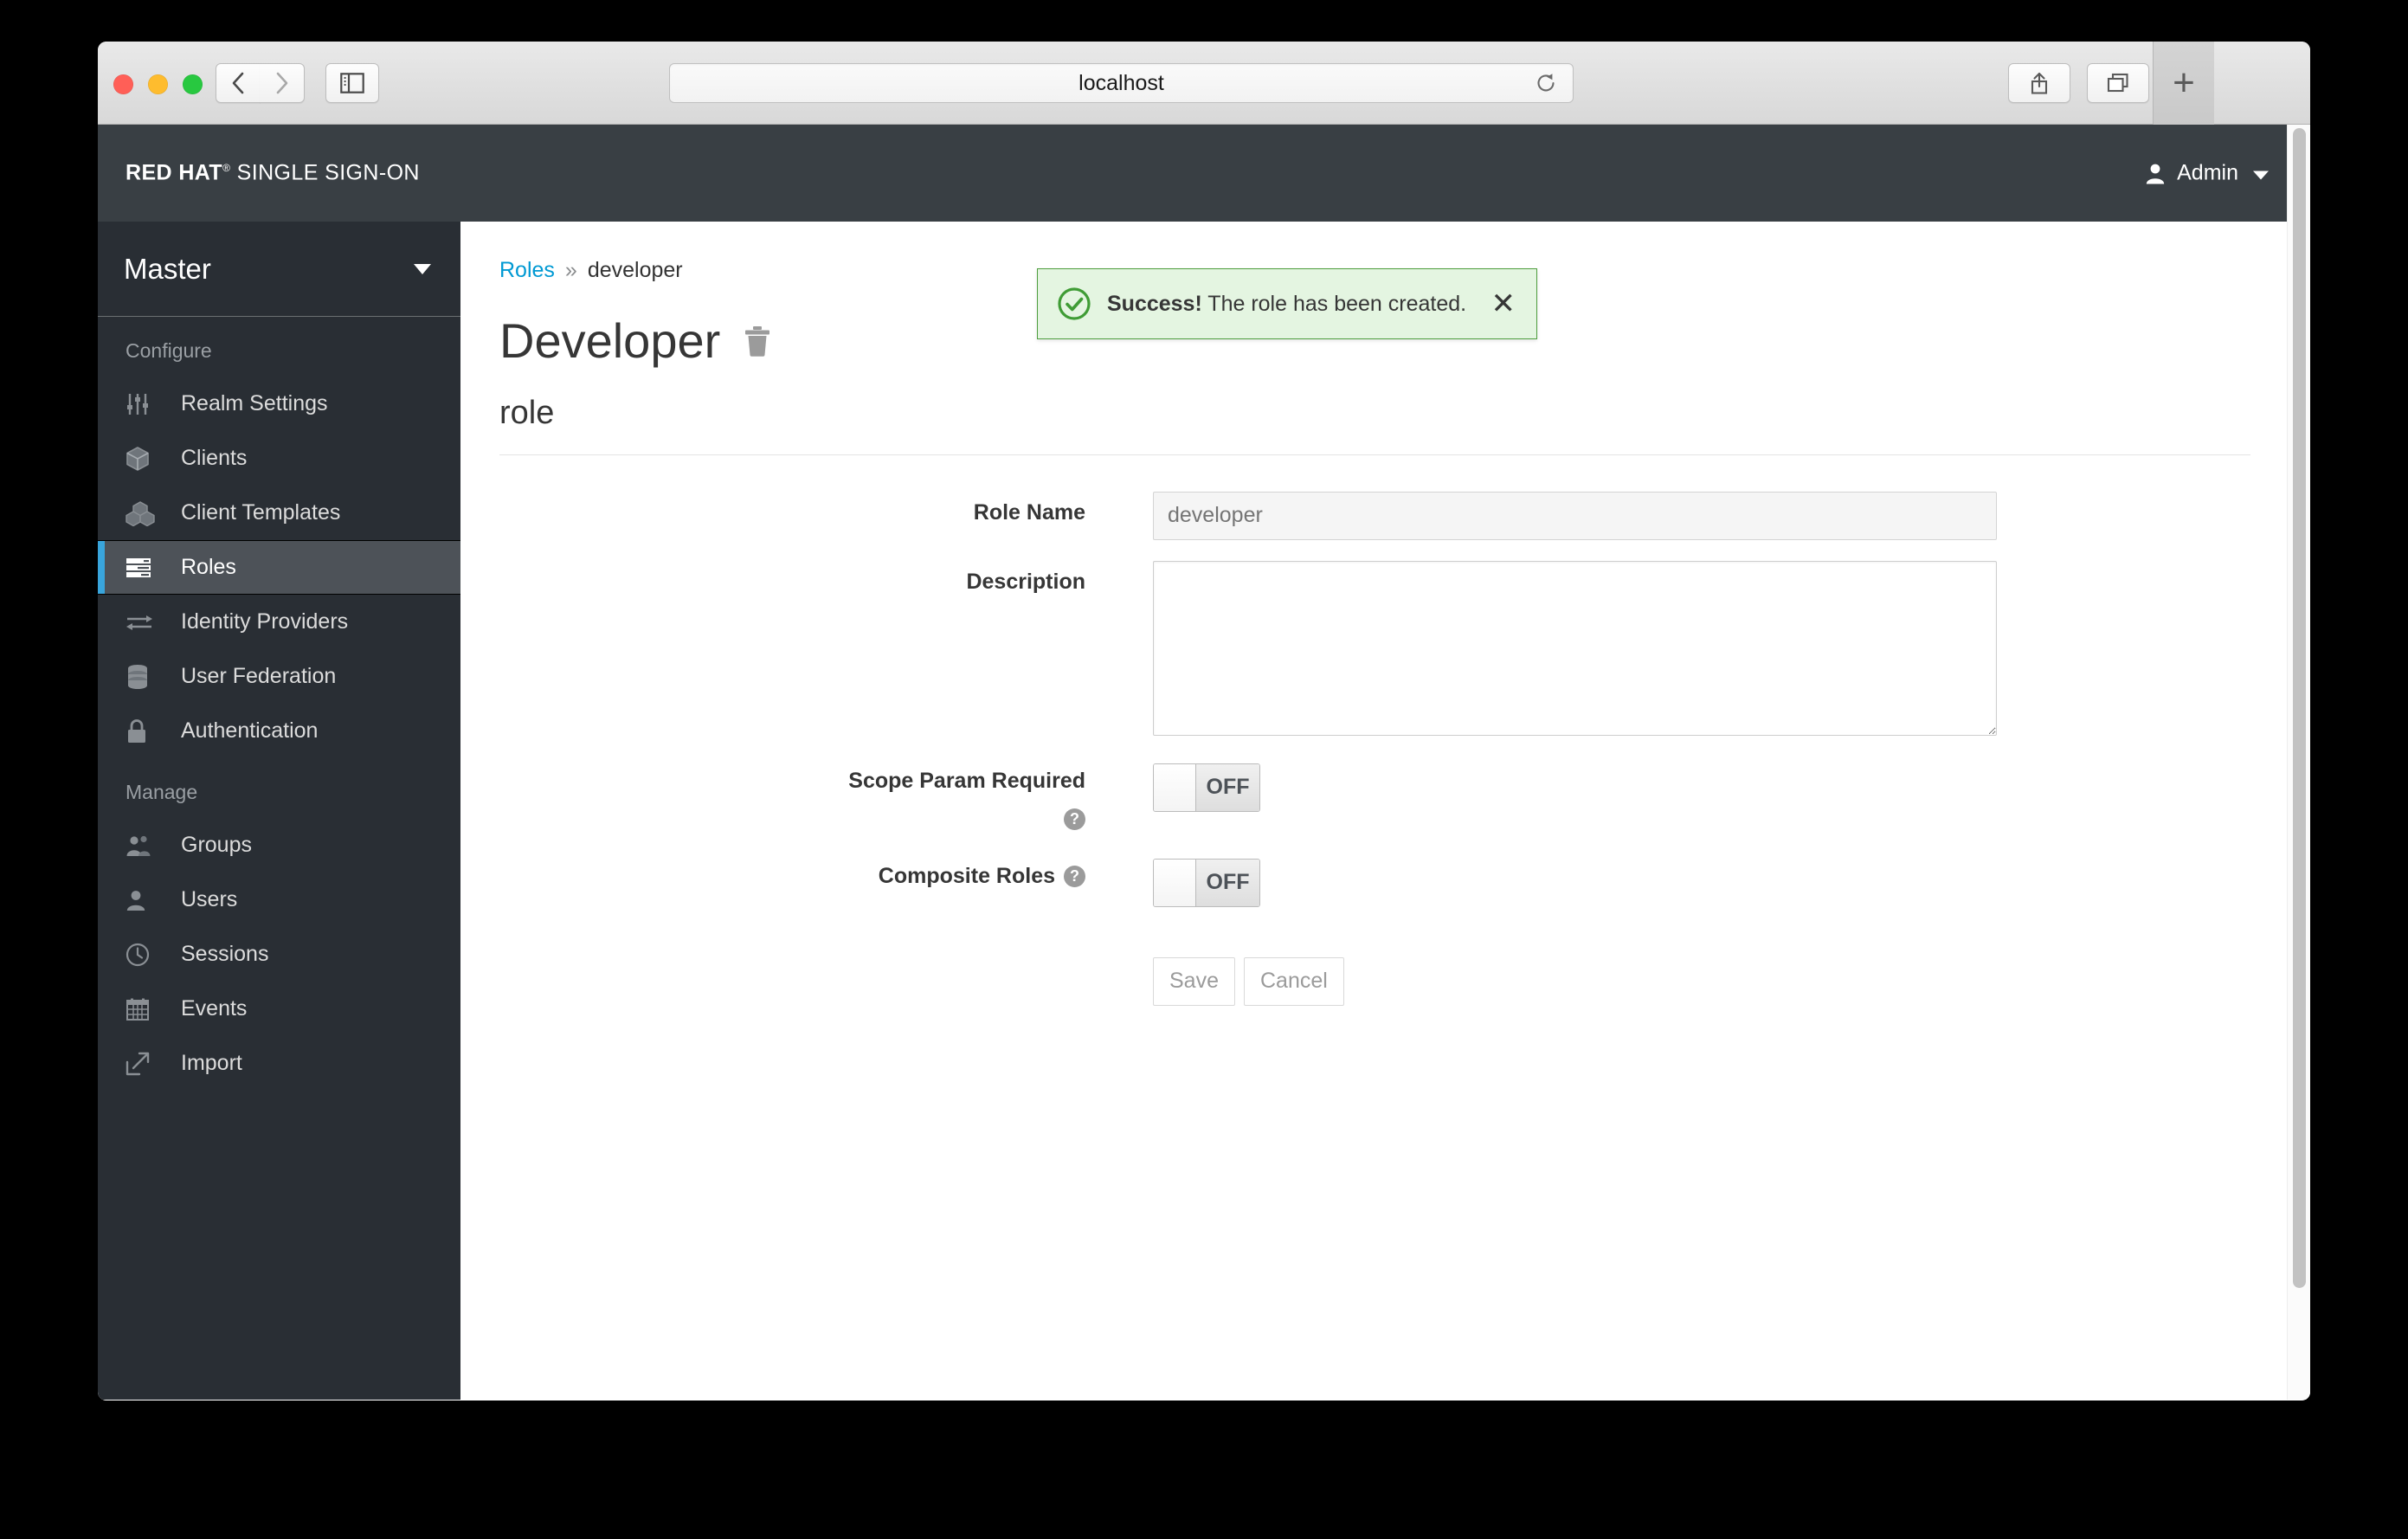 This screenshot has width=2408, height=1539. What do you see at coordinates (1337, 304) in the screenshot?
I see `alert-body: The role has been created.` at bounding box center [1337, 304].